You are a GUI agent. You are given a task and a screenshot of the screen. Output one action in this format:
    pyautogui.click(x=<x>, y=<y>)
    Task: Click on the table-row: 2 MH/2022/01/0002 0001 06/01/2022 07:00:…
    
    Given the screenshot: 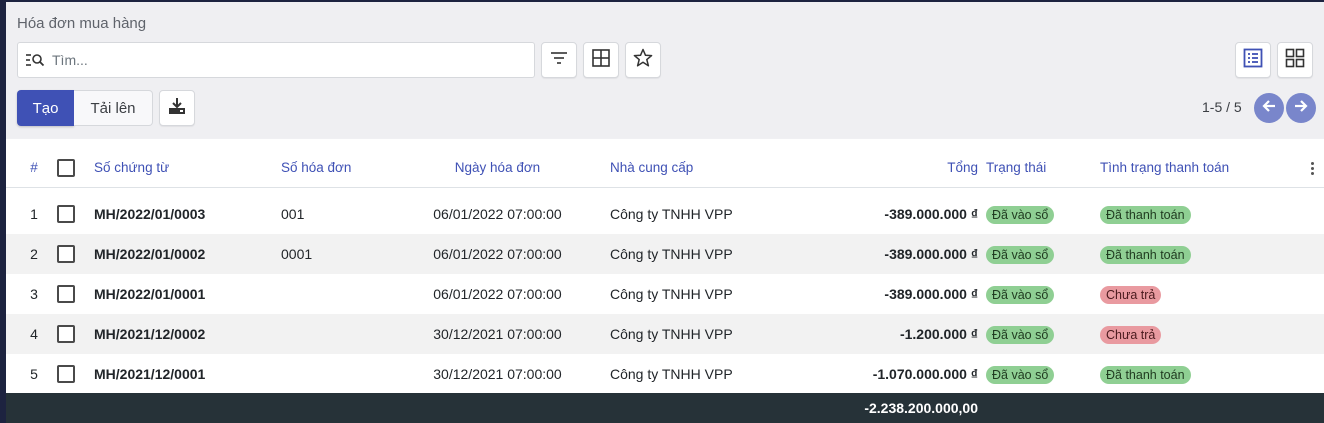 What is the action you would take?
    pyautogui.click(x=665, y=254)
    